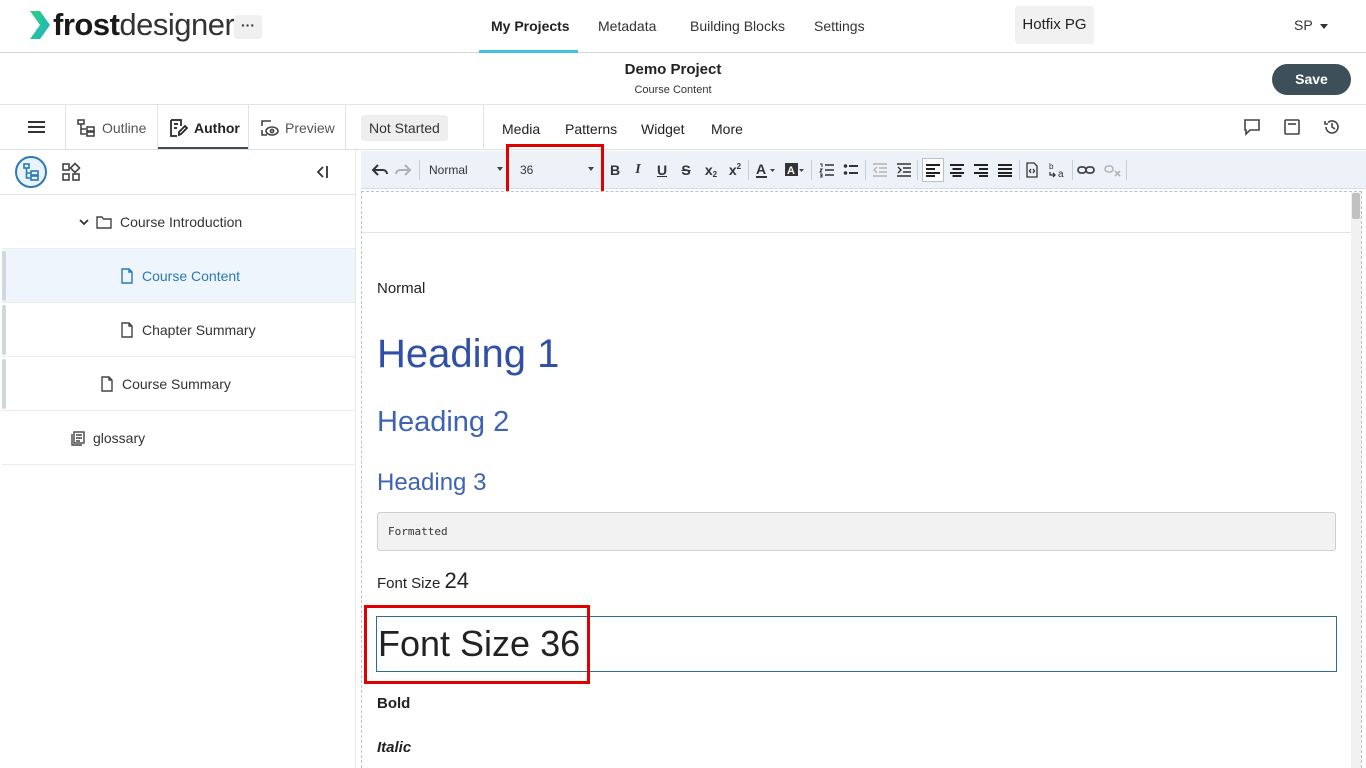 The height and width of the screenshot is (768, 1366). Describe the element at coordinates (1005, 170) in the screenshot. I see `align-justify-icon` at that location.